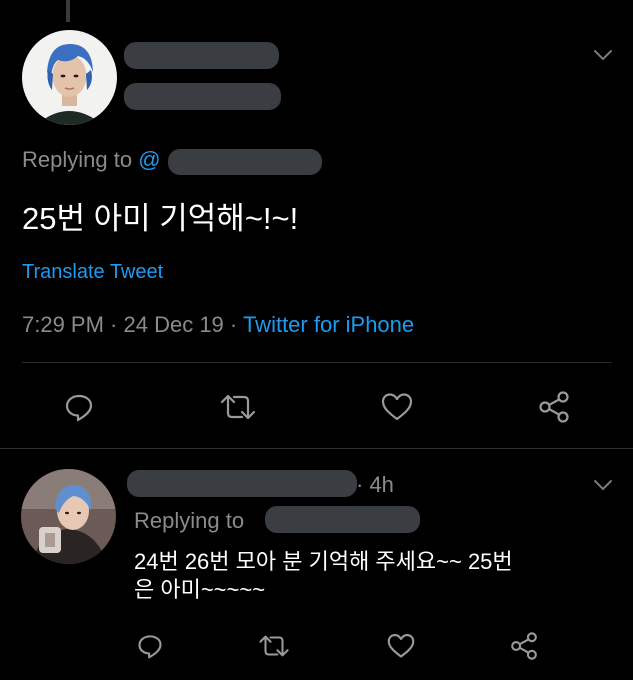 Image resolution: width=633 pixels, height=680 pixels. I want to click on tweet-source-link: Twitter for iPhone, so click(328, 324).